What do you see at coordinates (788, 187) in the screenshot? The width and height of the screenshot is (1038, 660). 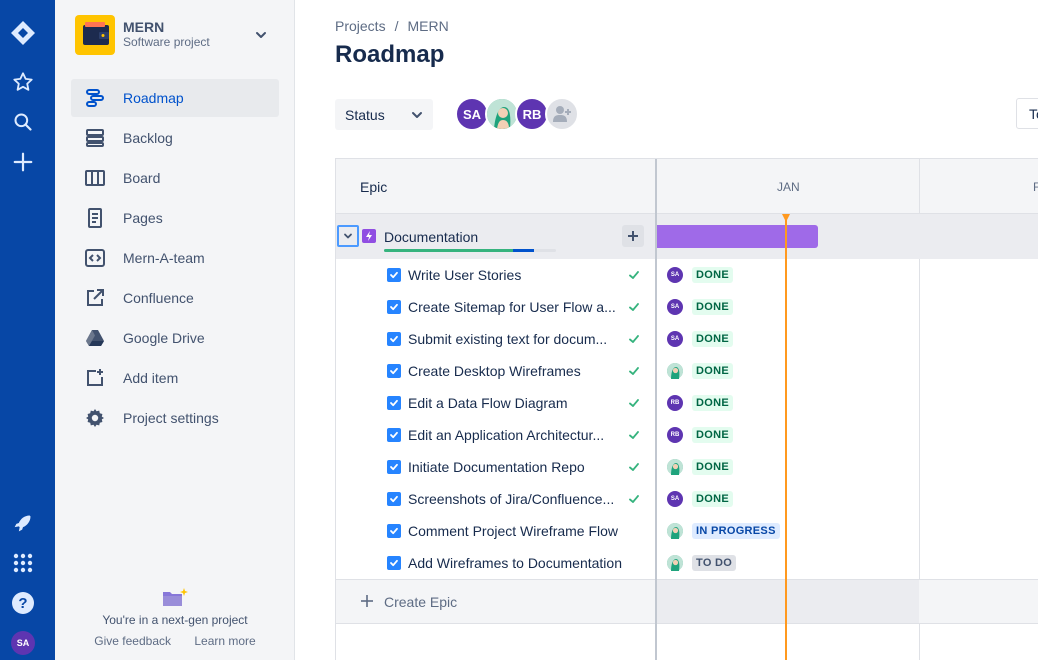 I see `month-label: JAN` at bounding box center [788, 187].